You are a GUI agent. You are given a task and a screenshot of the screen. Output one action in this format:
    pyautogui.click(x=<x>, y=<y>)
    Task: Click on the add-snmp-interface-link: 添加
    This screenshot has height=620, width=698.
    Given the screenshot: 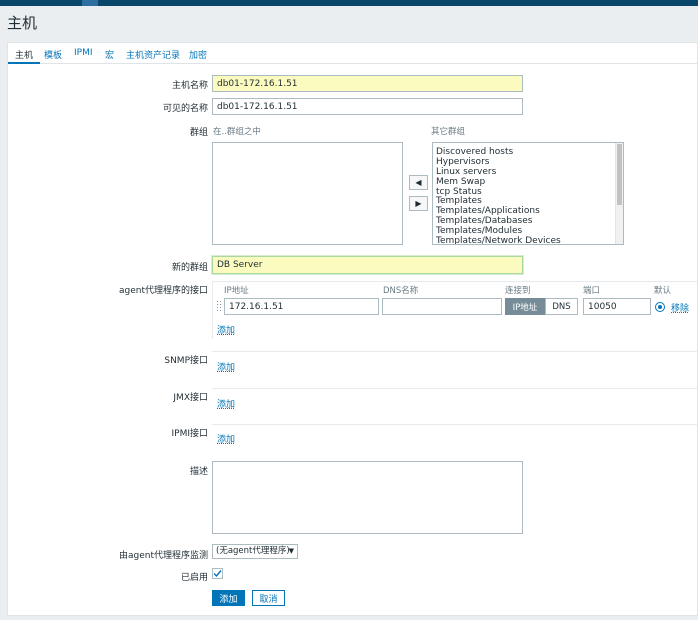 What is the action you would take?
    pyautogui.click(x=226, y=366)
    